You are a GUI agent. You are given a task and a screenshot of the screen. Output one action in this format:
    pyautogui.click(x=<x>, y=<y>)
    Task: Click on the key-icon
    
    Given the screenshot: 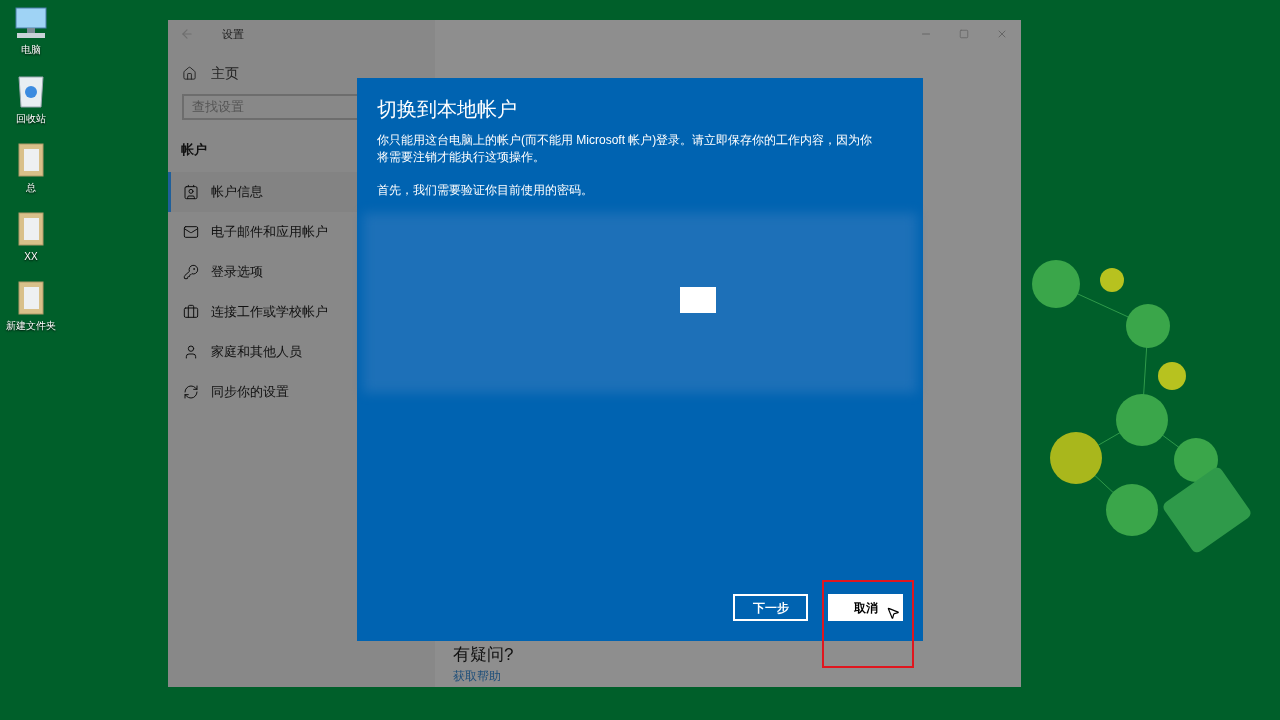 What is the action you would take?
    pyautogui.click(x=191, y=271)
    